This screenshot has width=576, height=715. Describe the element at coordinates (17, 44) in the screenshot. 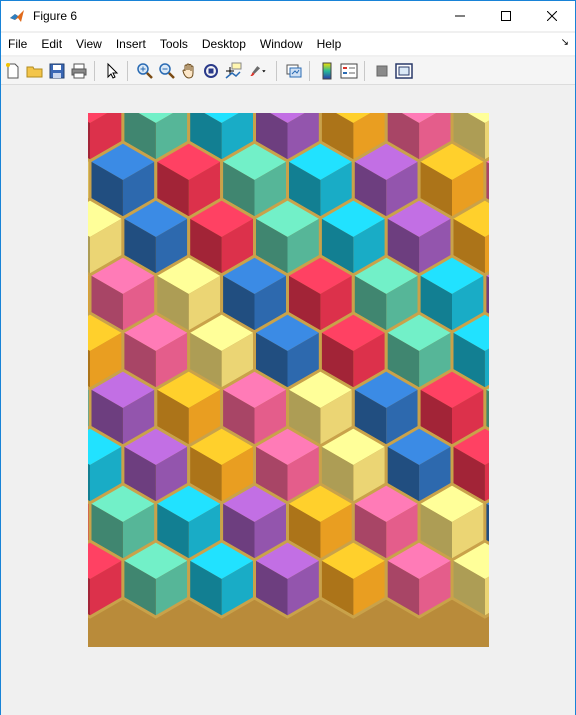

I see `menu-file: File` at that location.